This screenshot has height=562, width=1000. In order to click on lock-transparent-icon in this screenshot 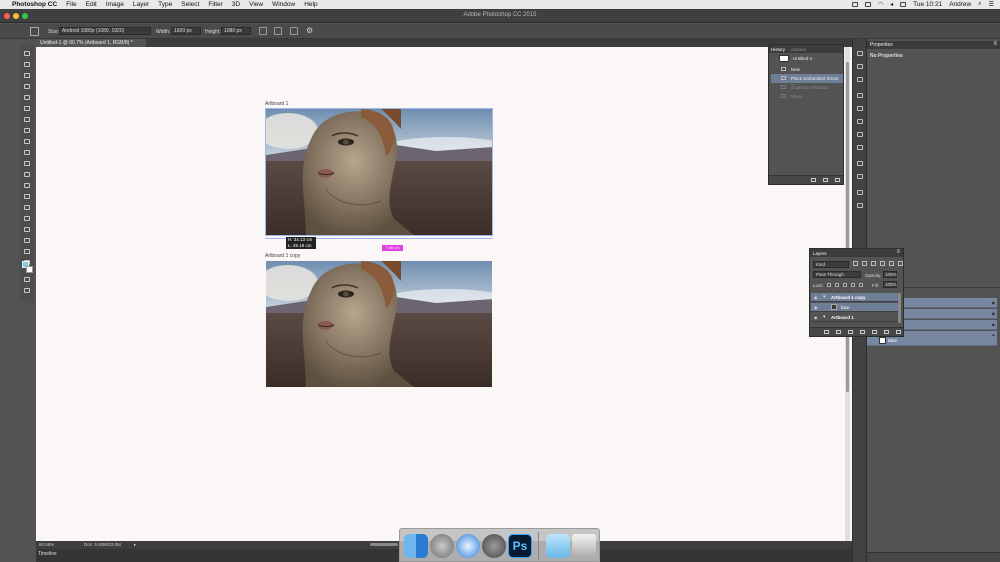, I will do `click(829, 285)`.